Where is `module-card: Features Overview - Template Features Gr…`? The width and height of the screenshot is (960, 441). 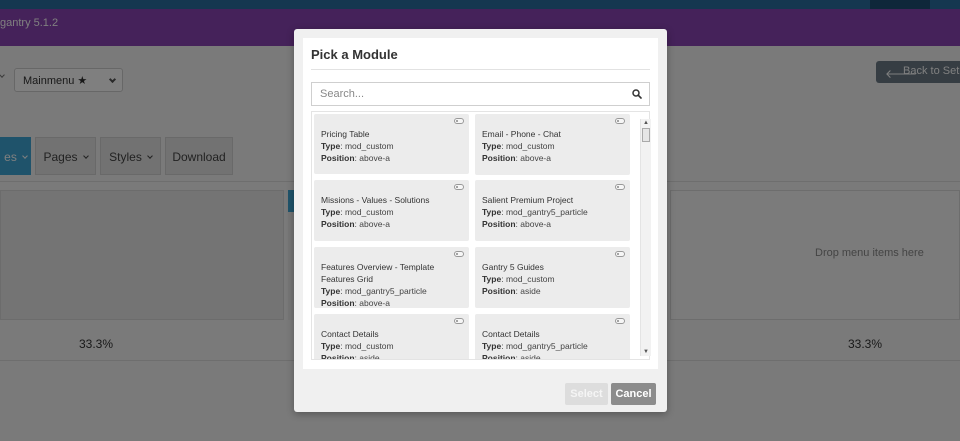
module-card: Features Overview - Template Features Gr… is located at coordinates (391, 277).